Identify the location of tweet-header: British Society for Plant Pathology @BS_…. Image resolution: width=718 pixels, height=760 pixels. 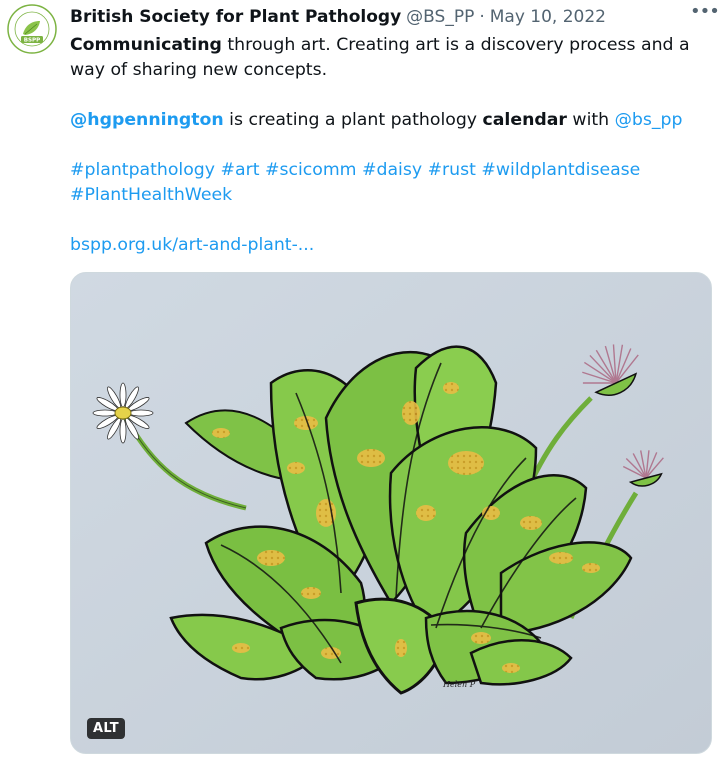
(392, 17).